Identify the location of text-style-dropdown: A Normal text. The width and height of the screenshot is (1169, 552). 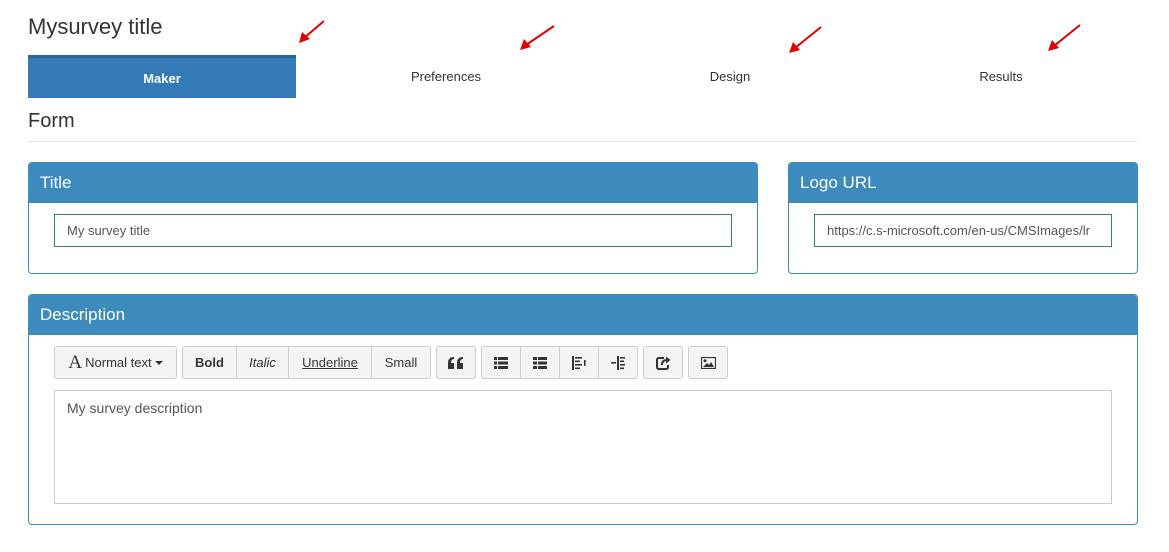
(115, 362).